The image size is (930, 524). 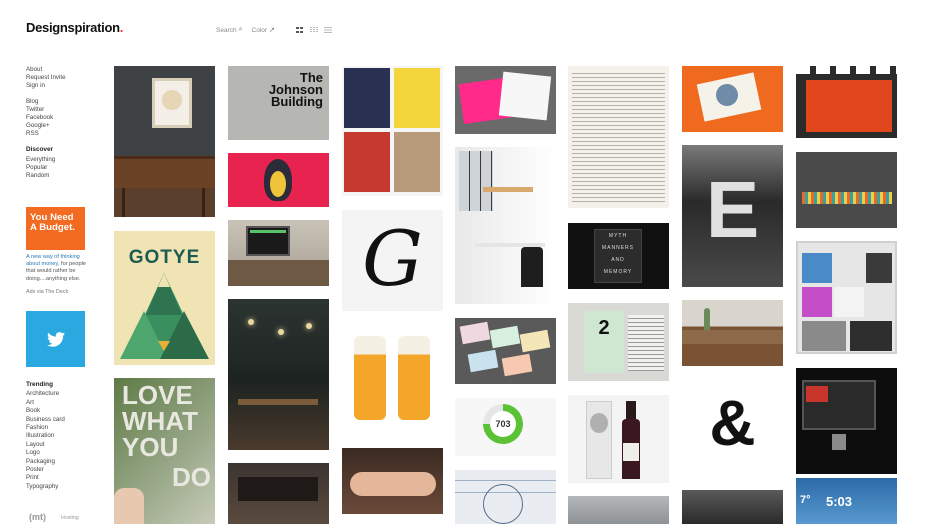 I want to click on grid-small-icon, so click(x=314, y=30).